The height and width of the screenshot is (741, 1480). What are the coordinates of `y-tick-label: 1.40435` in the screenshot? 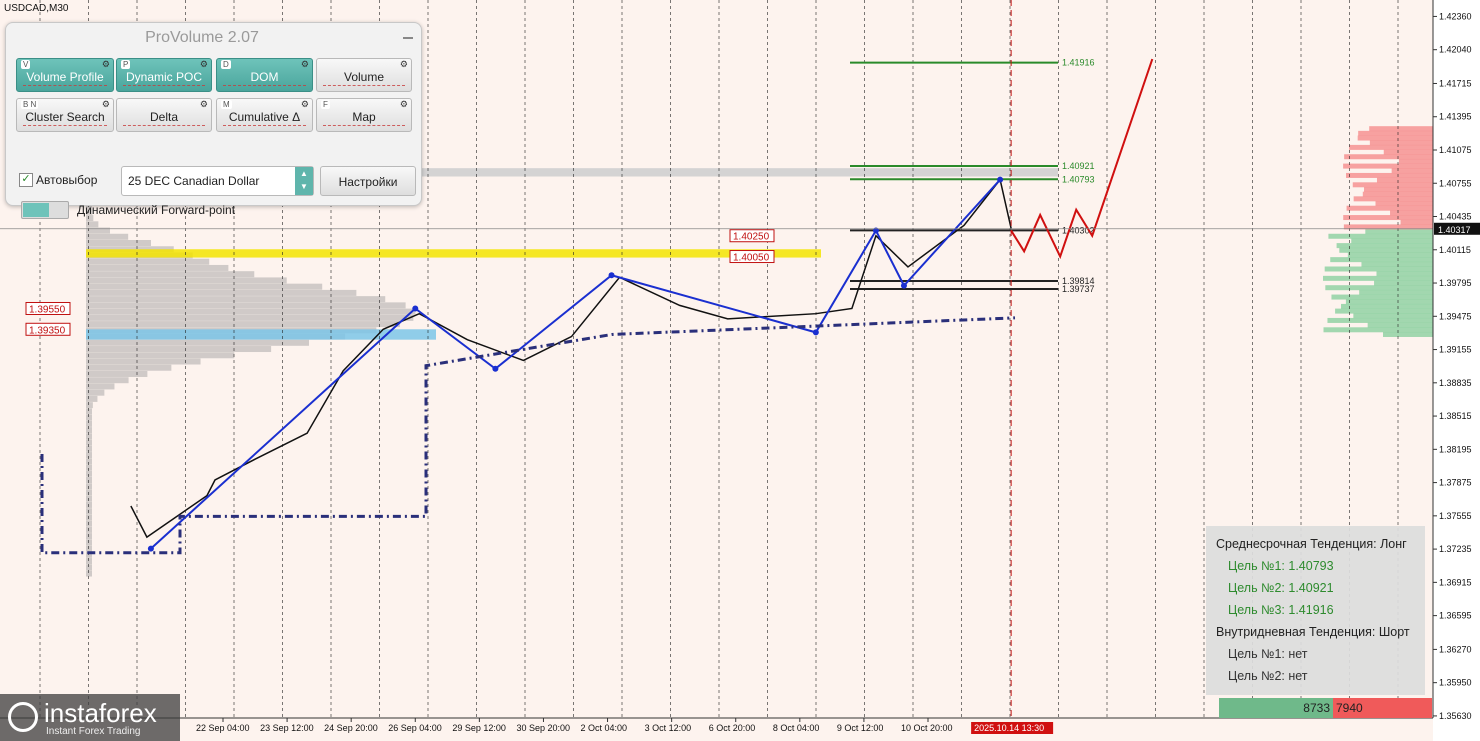 It's located at (1455, 217).